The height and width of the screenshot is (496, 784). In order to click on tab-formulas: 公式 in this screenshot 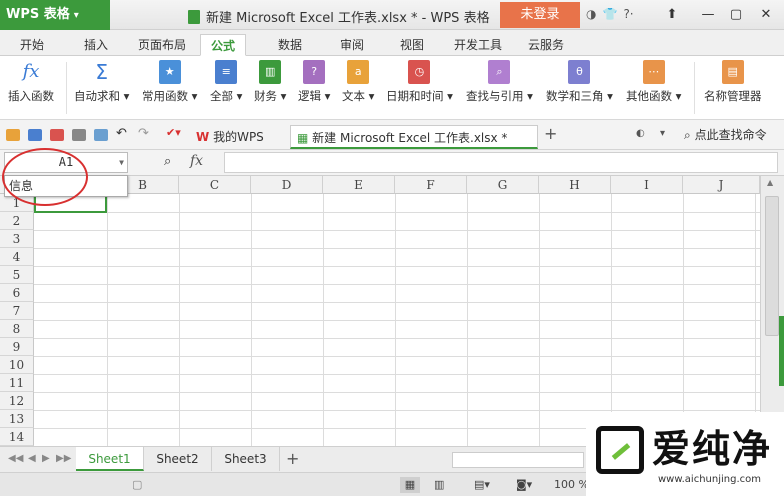, I will do `click(223, 45)`.